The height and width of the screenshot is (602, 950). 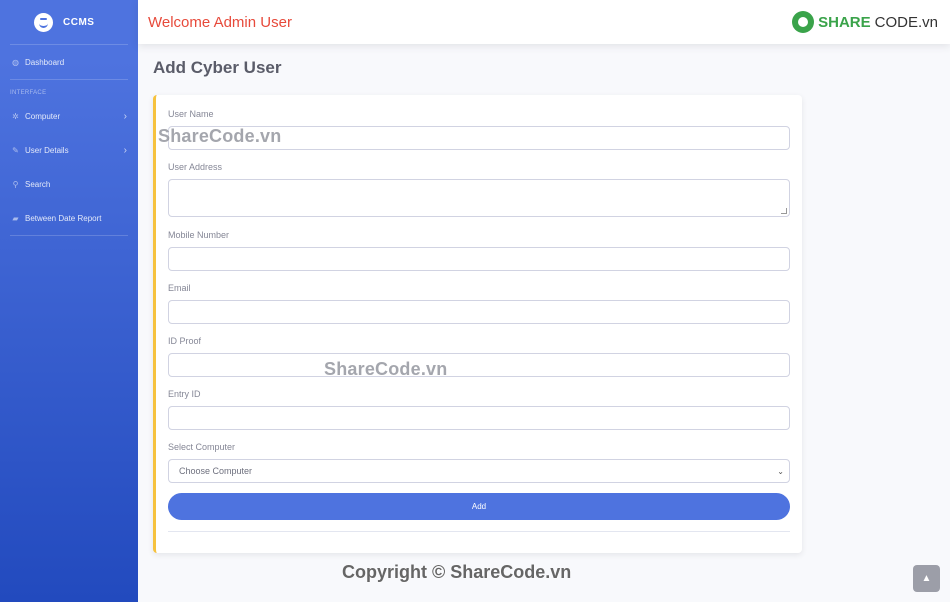 I want to click on id-proof-label: ID Proof, so click(x=185, y=341).